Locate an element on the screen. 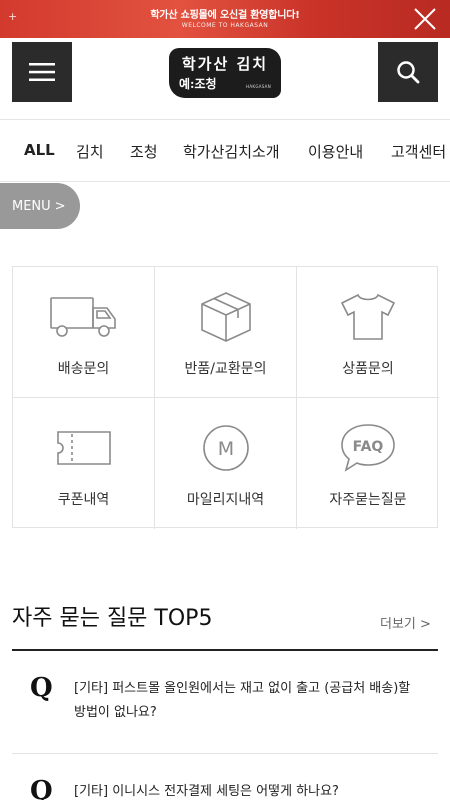 The height and width of the screenshot is (800, 450). box-icon is located at coordinates (225, 317).